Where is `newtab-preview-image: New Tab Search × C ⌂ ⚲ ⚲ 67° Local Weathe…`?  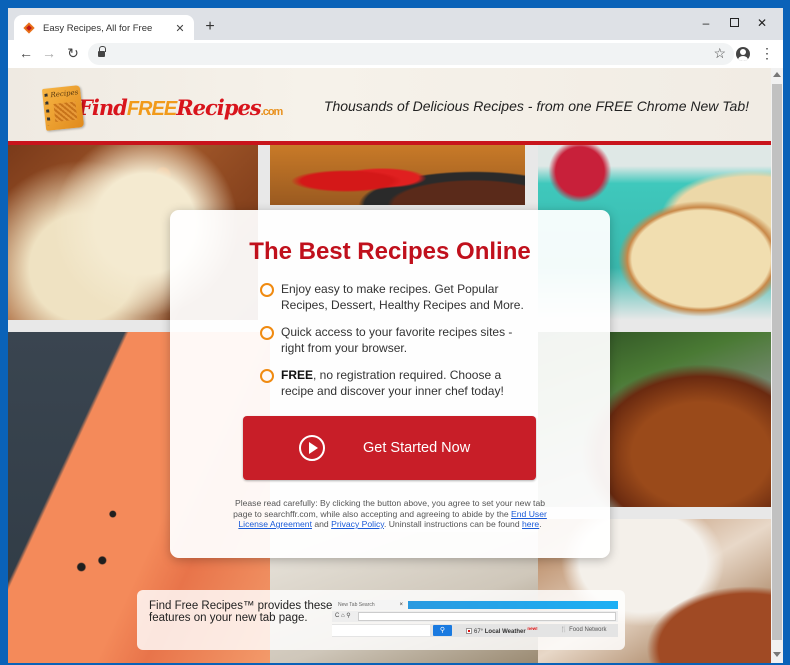
newtab-preview-image: New Tab Search × C ⌂ ⚲ ⚲ 67° Local Weathe… is located at coordinates (475, 620).